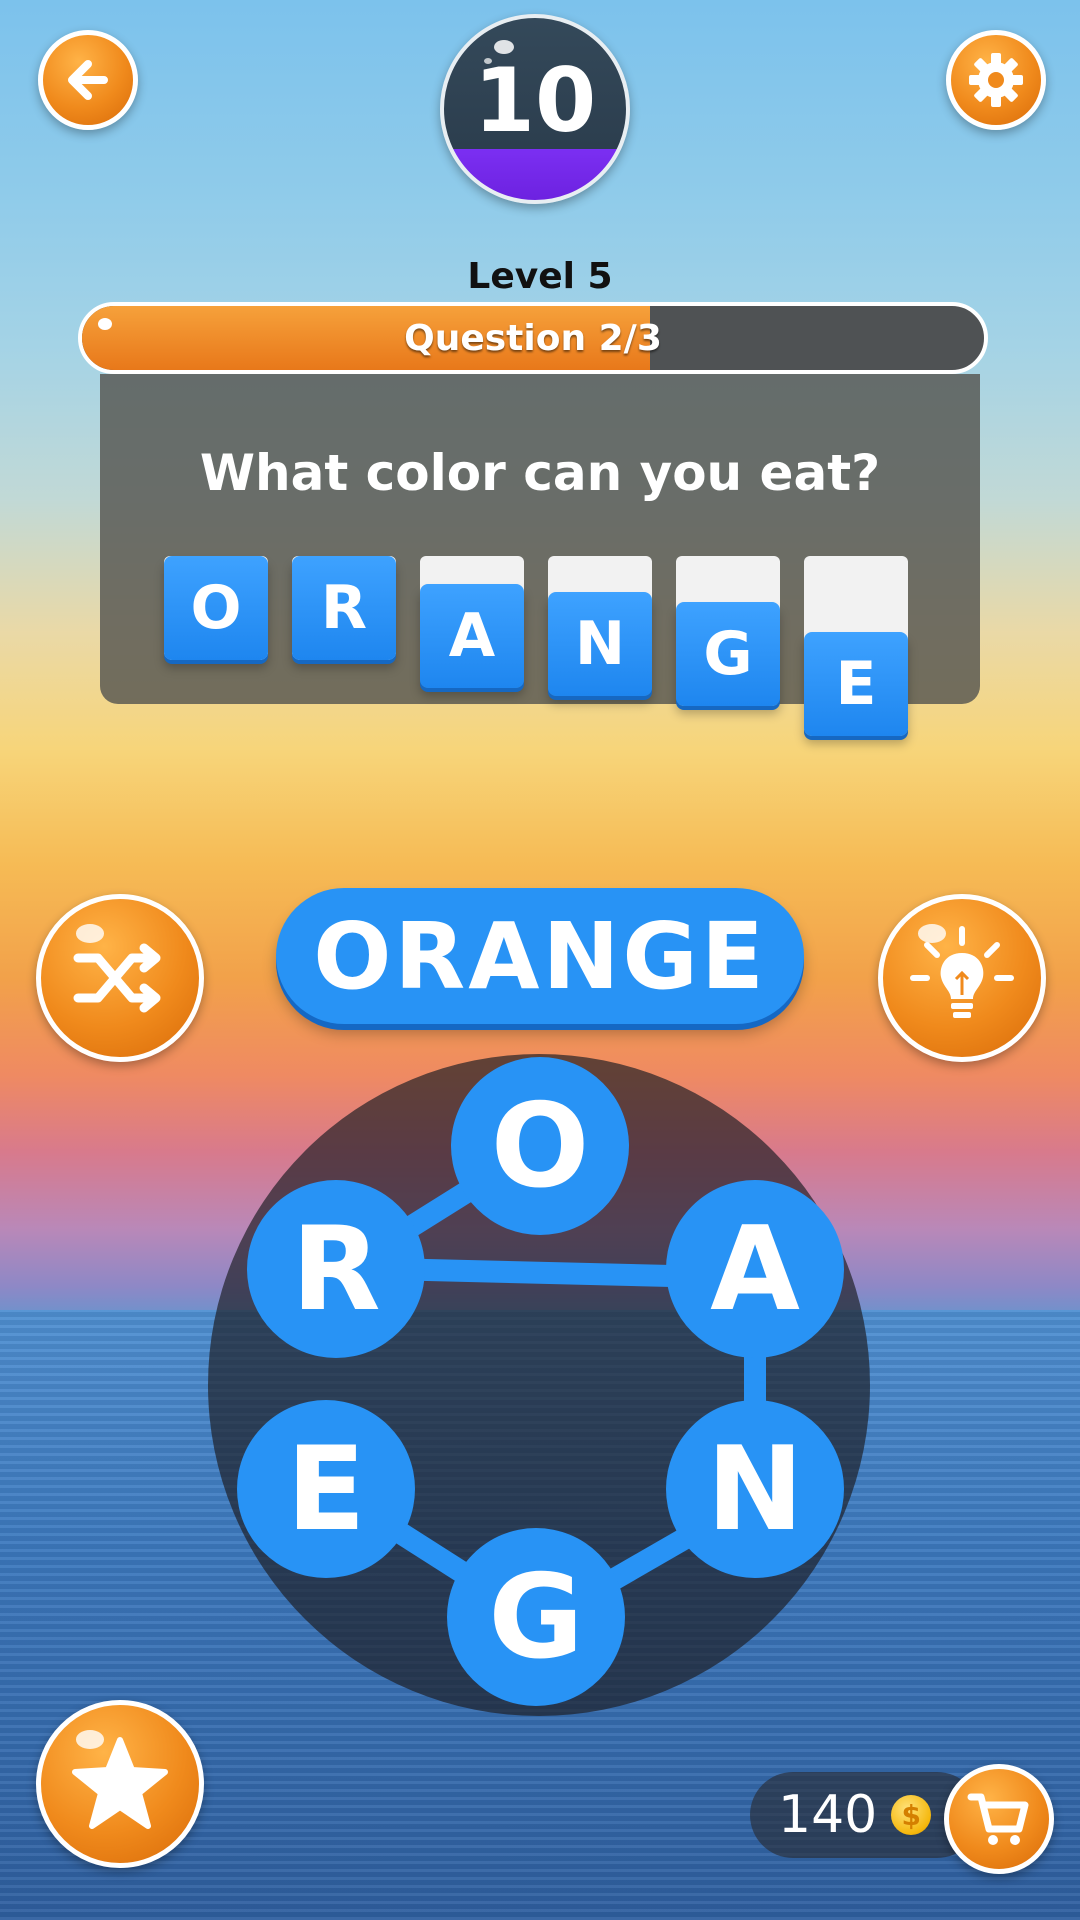  I want to click on score-badge: 10, so click(535, 109).